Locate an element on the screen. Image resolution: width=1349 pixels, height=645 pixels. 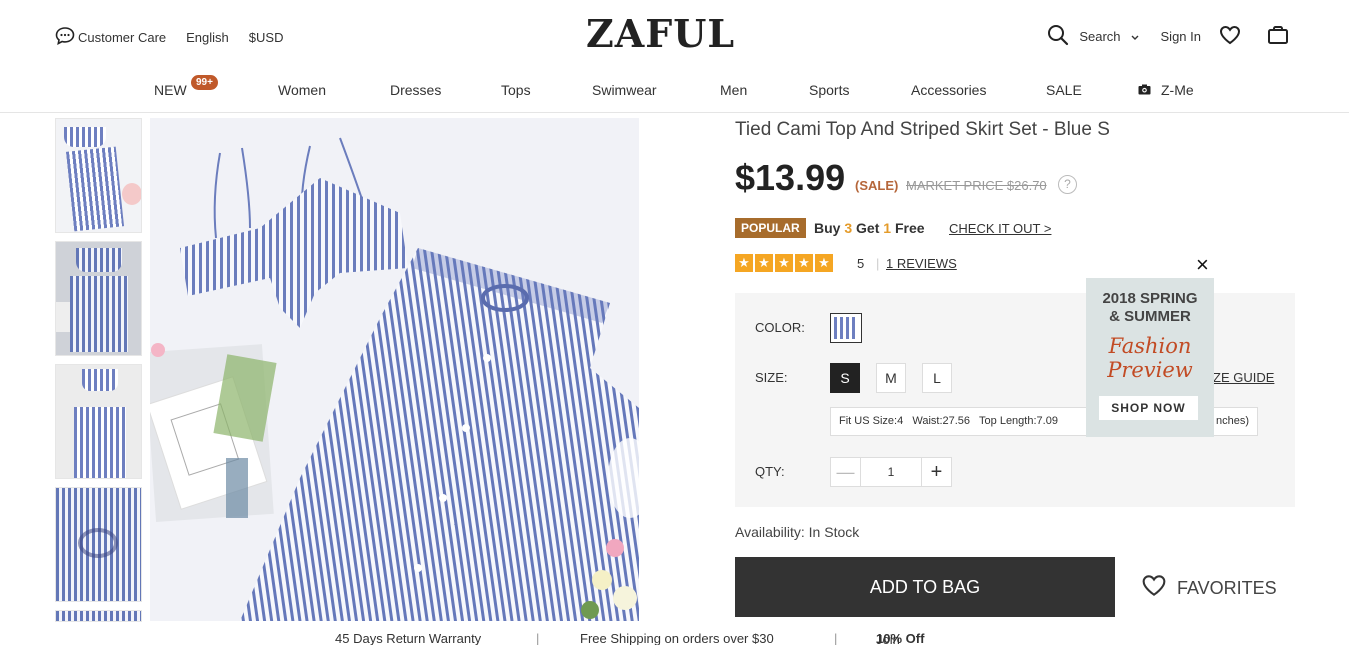
wishlist-heart-icon is located at coordinates (1230, 36).